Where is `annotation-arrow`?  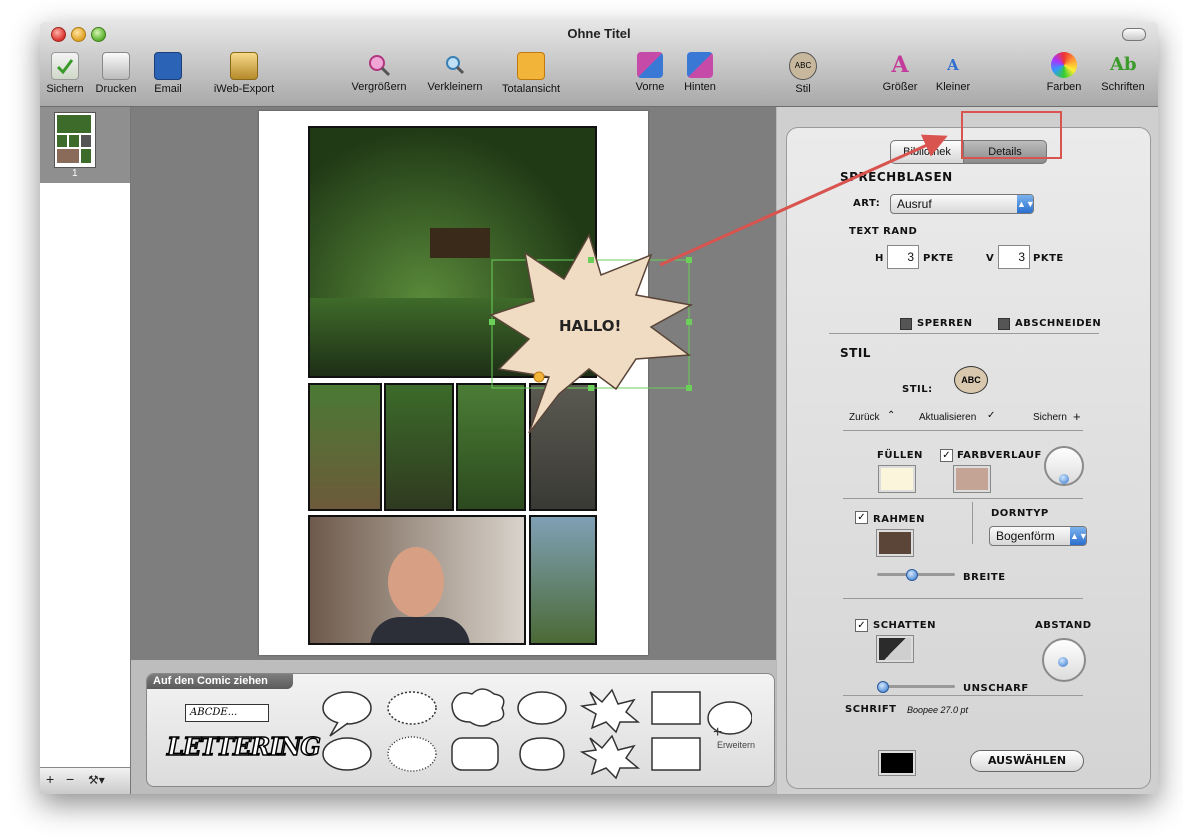 annotation-arrow is located at coordinates (803, 200).